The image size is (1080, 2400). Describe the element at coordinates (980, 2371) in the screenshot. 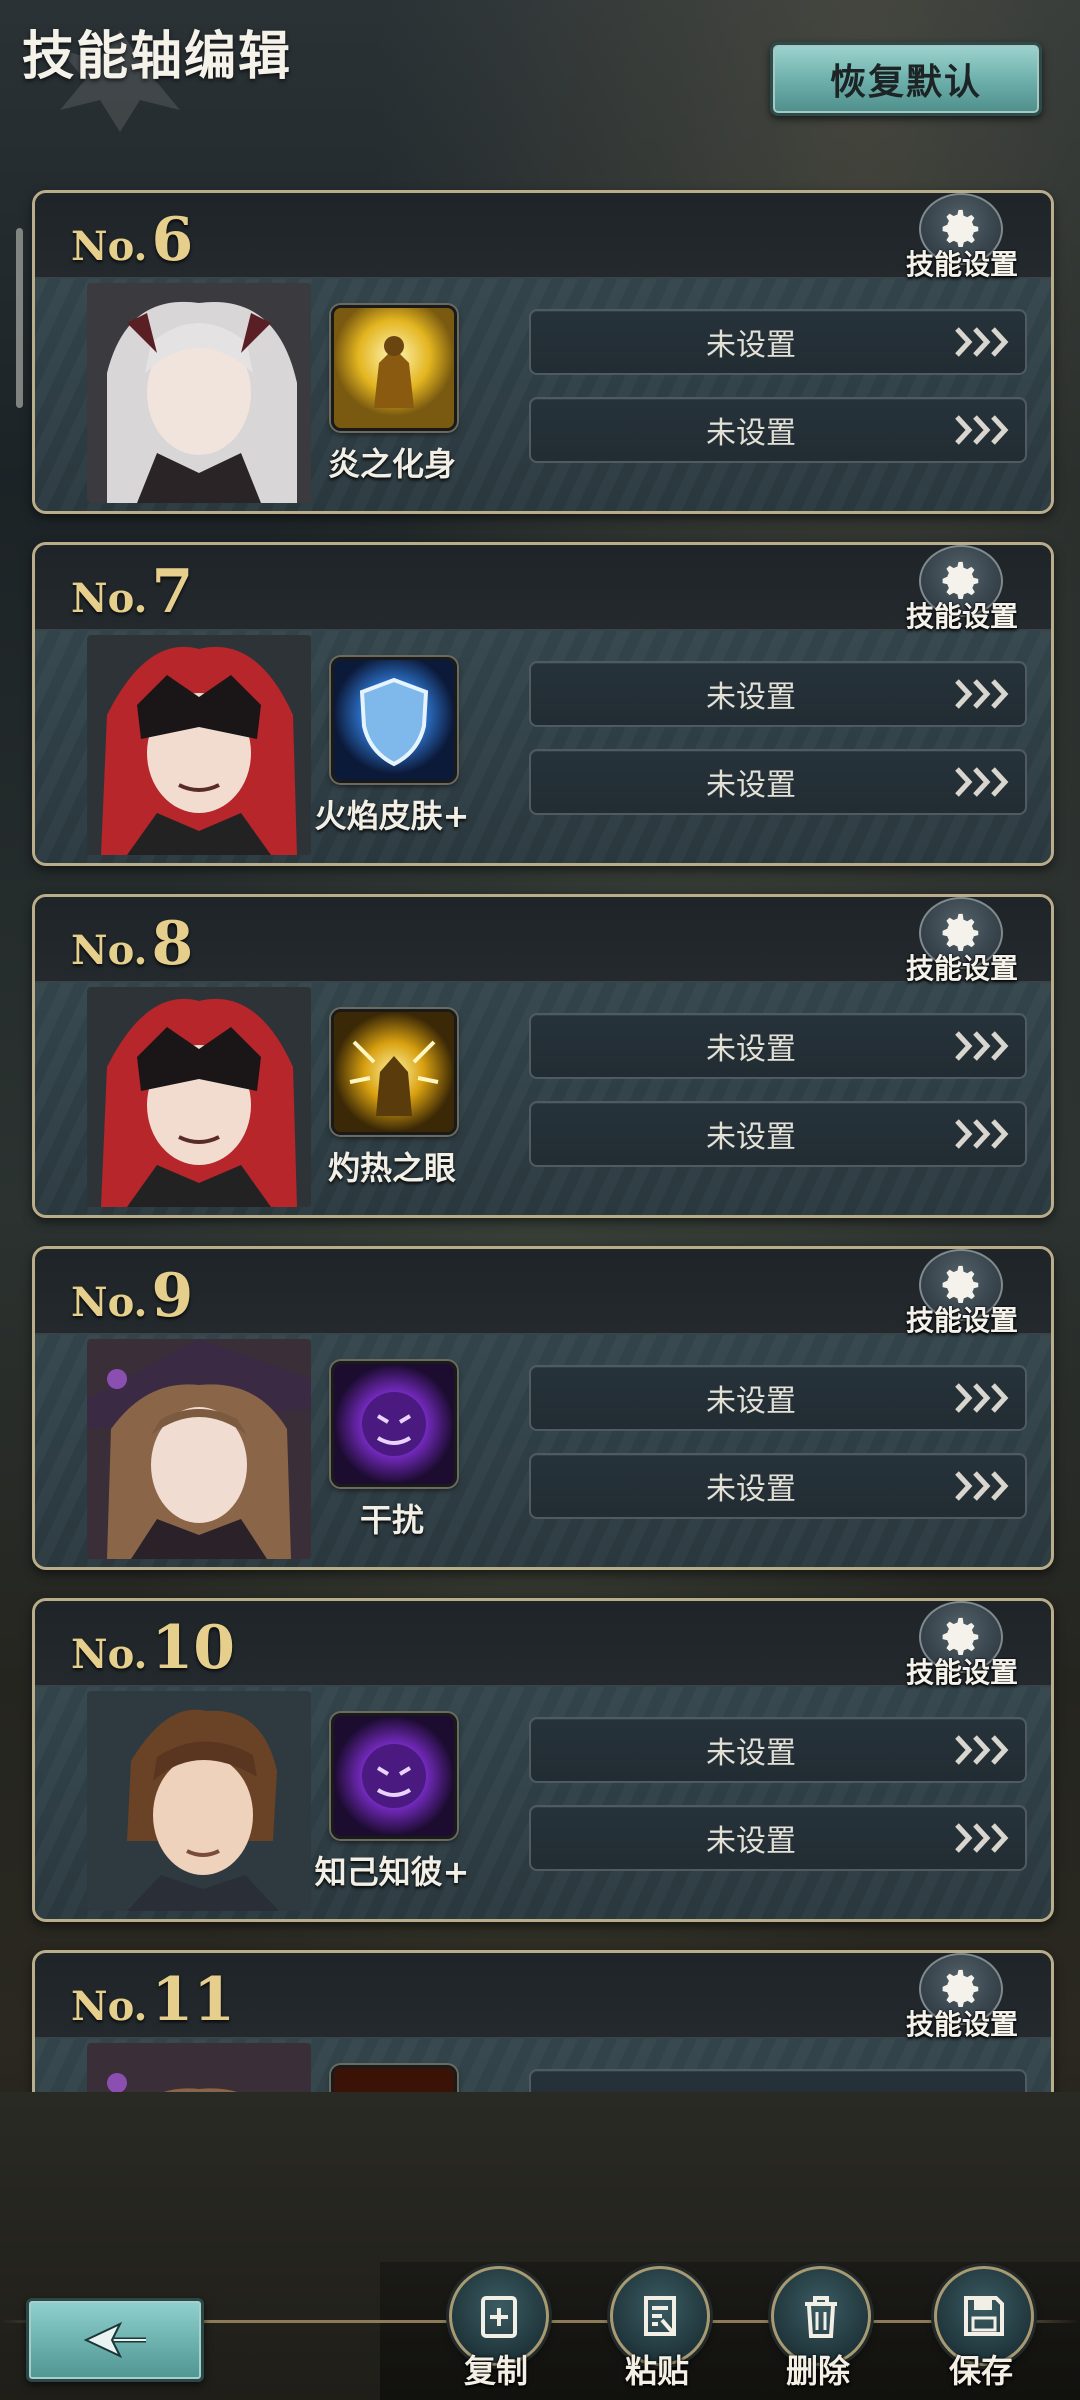

I see `save-label: 保存` at that location.